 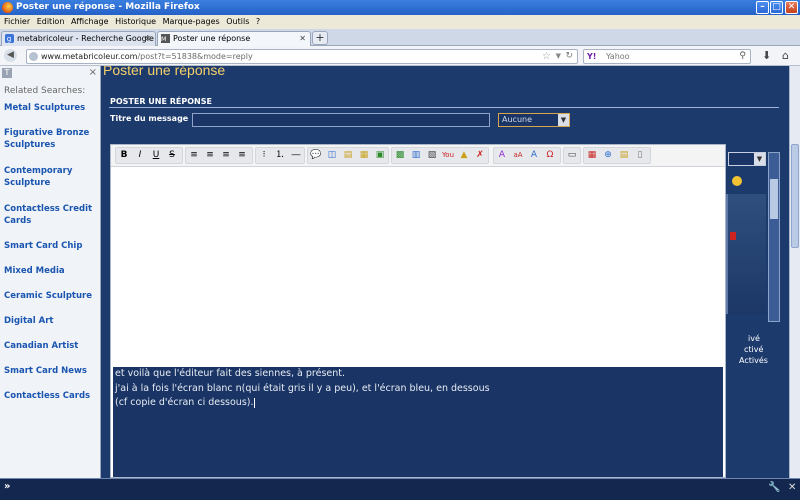 I want to click on back-arrow-icon: ◀, so click(x=10, y=55).